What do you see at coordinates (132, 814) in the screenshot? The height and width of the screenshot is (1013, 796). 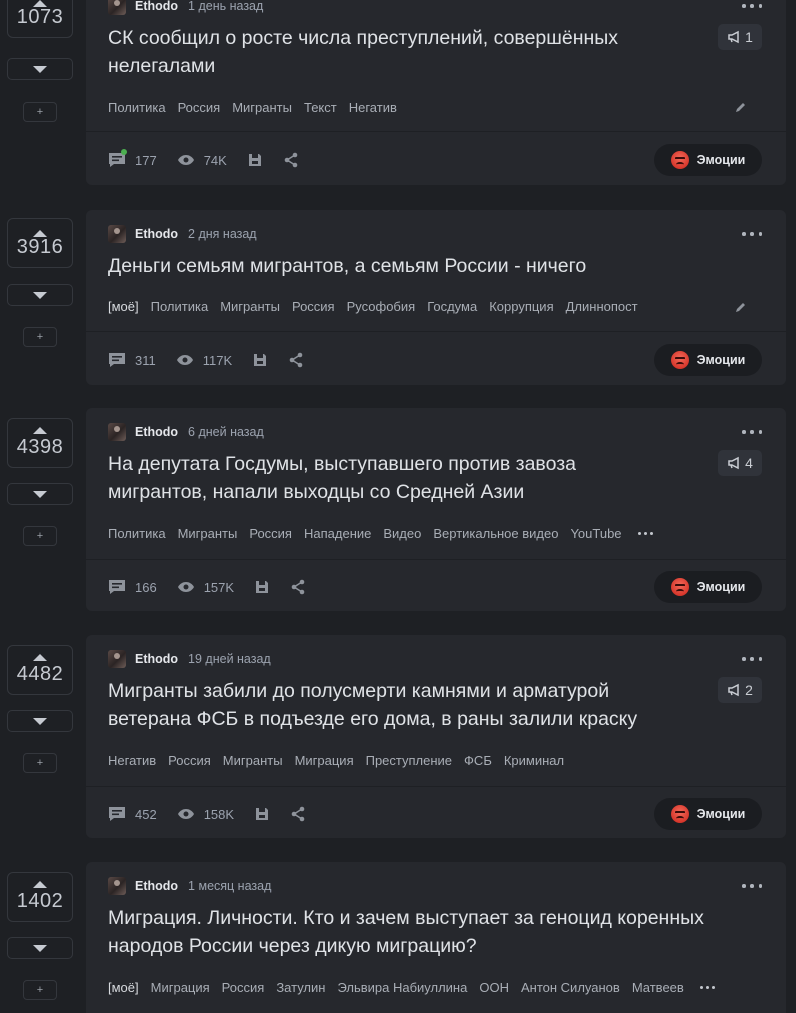 I see `comments-button: 452` at bounding box center [132, 814].